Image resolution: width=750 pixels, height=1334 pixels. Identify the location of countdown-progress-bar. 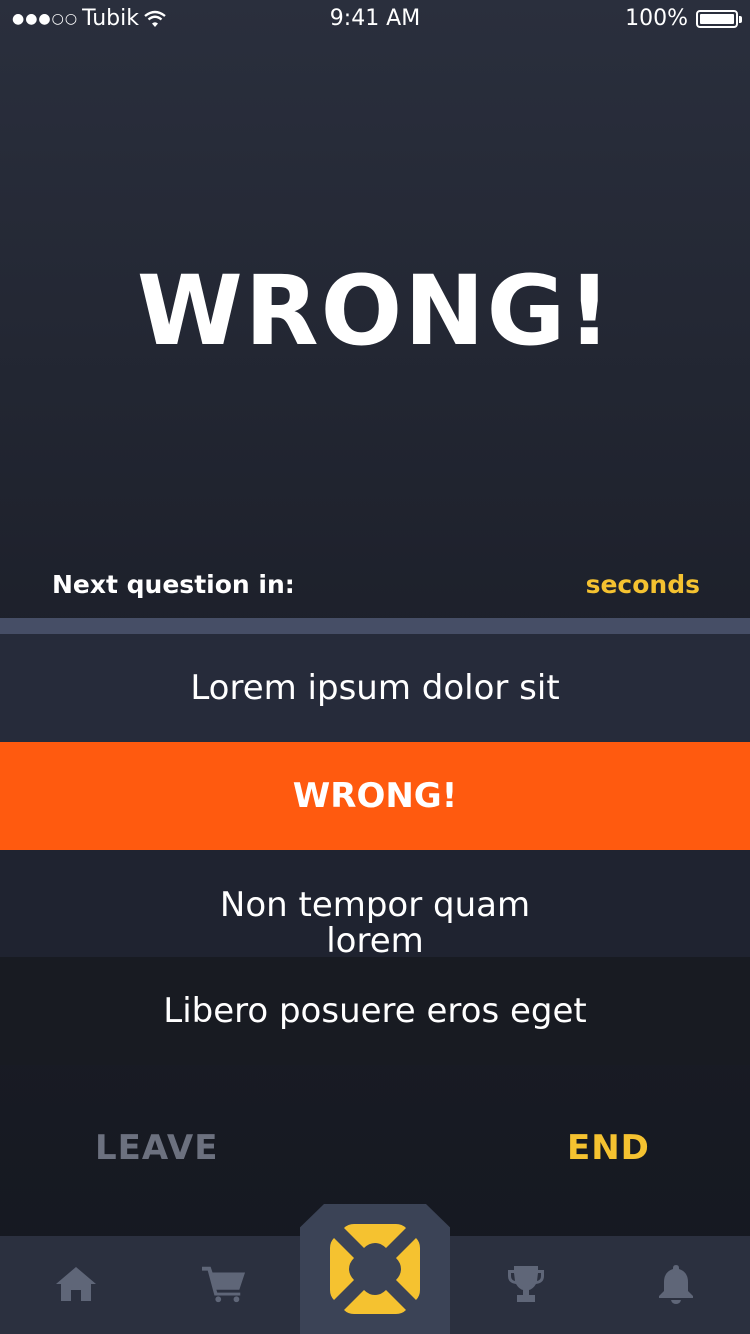
(375, 626).